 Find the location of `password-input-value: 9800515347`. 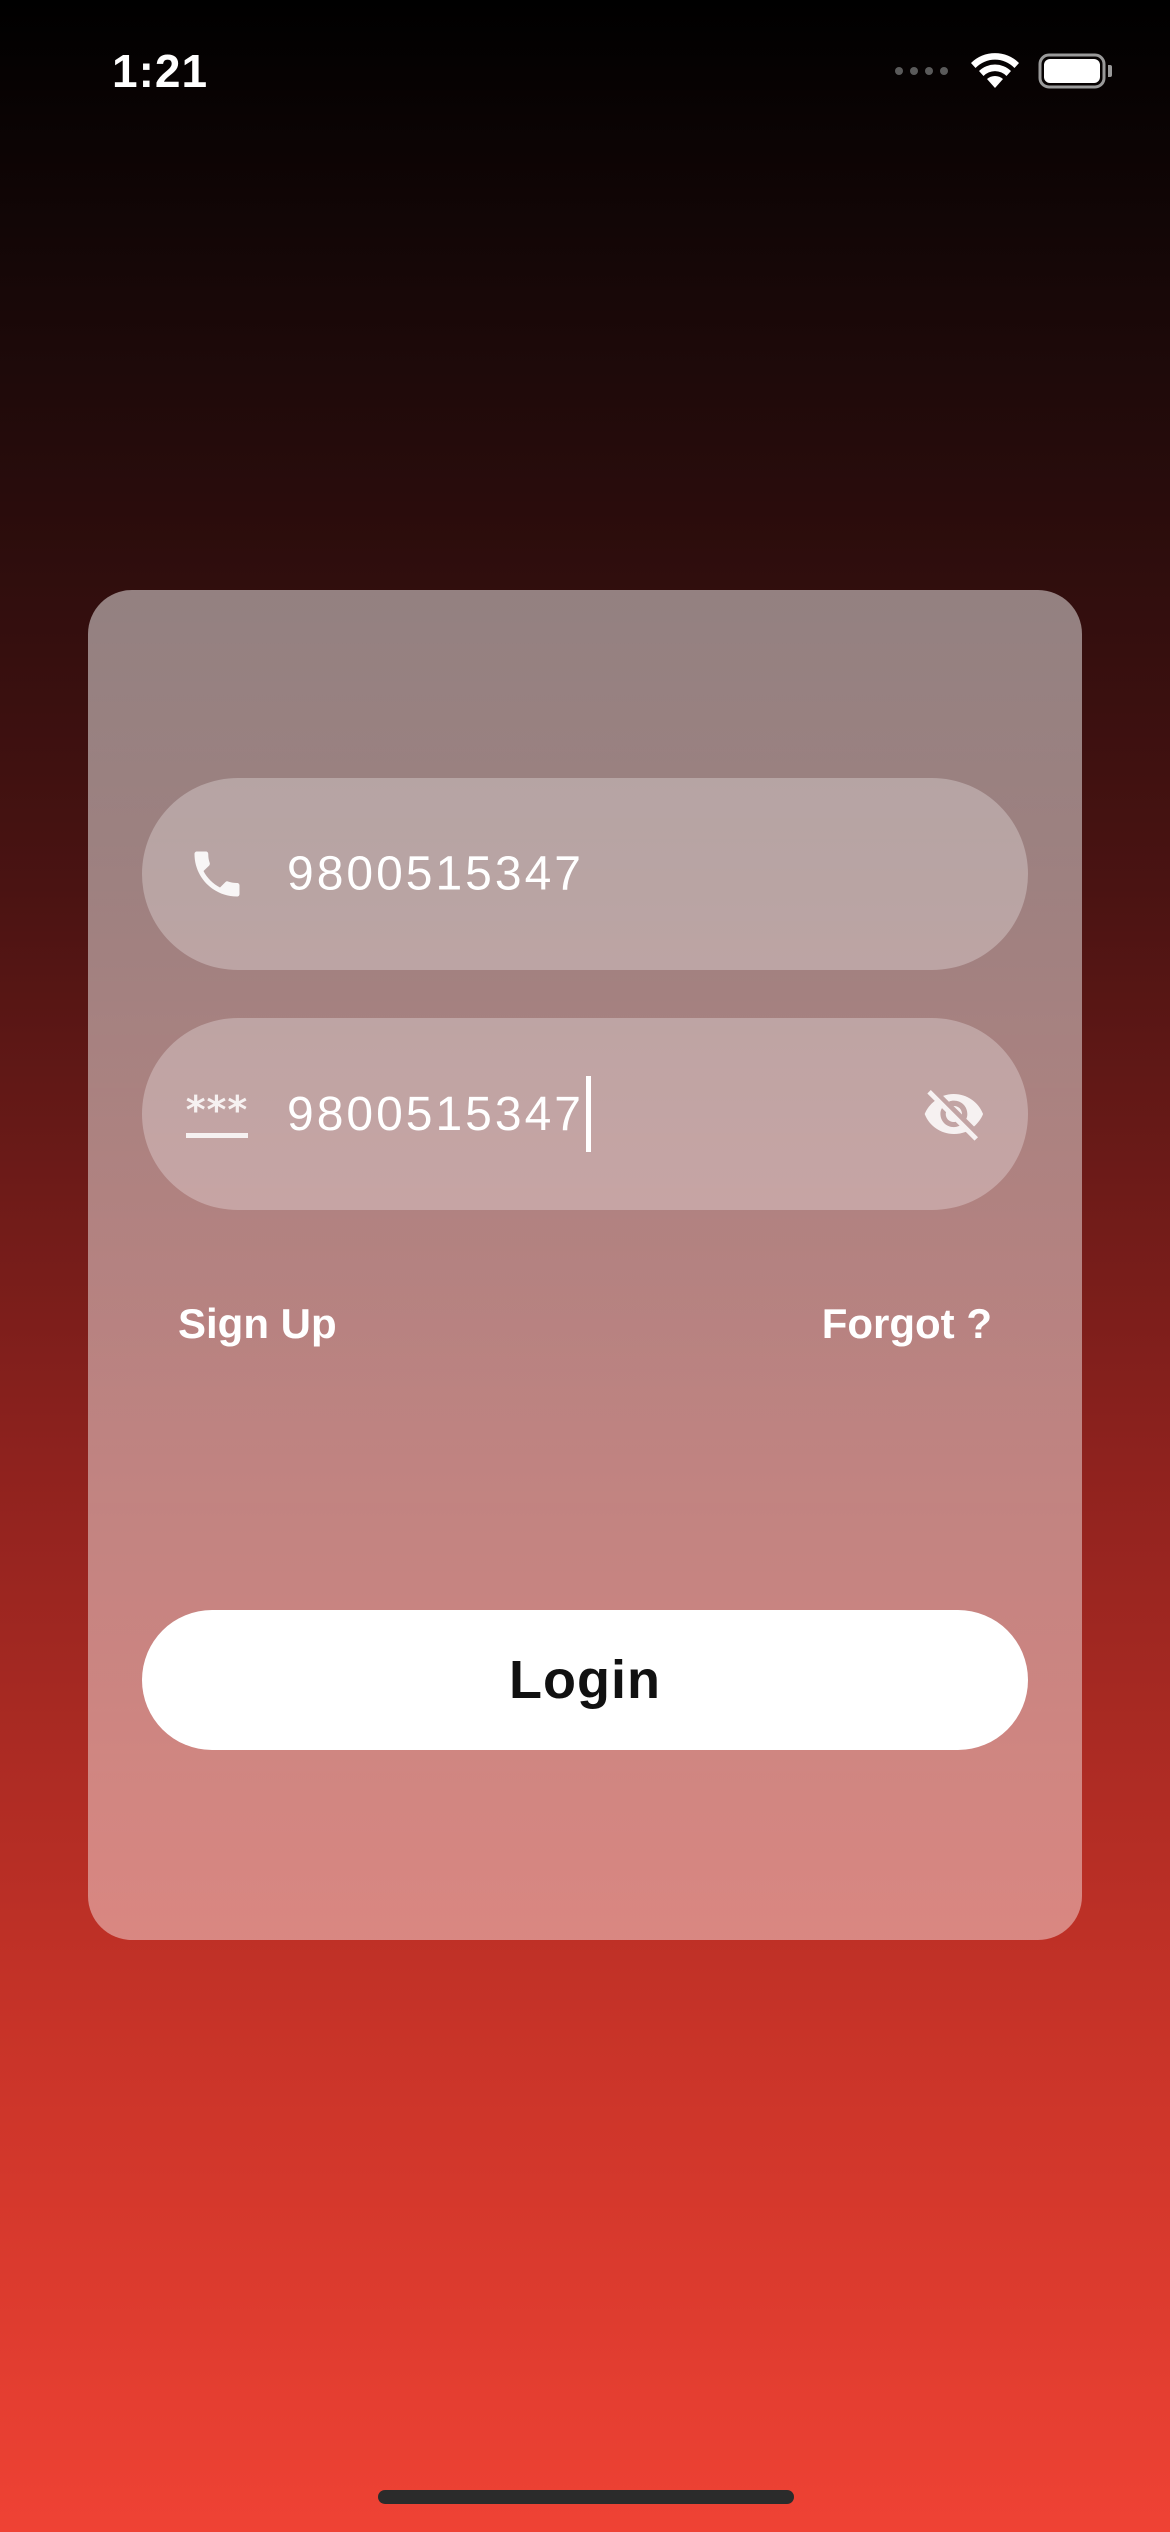

password-input-value: 9800515347 is located at coordinates (435, 1114).